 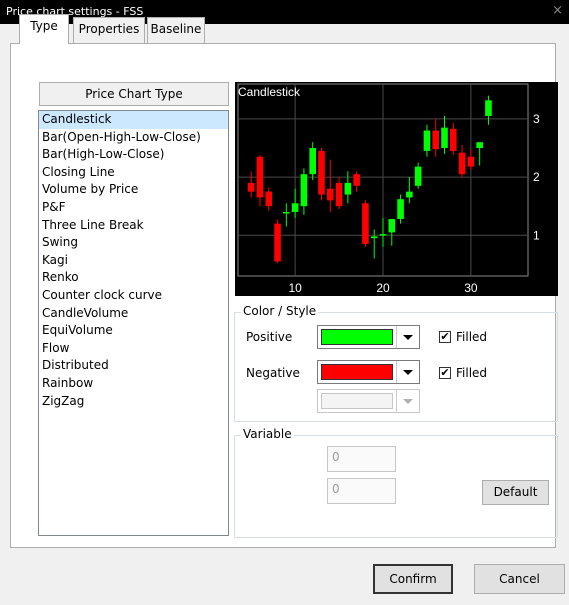 I want to click on x-tick-label: 10, so click(x=295, y=288).